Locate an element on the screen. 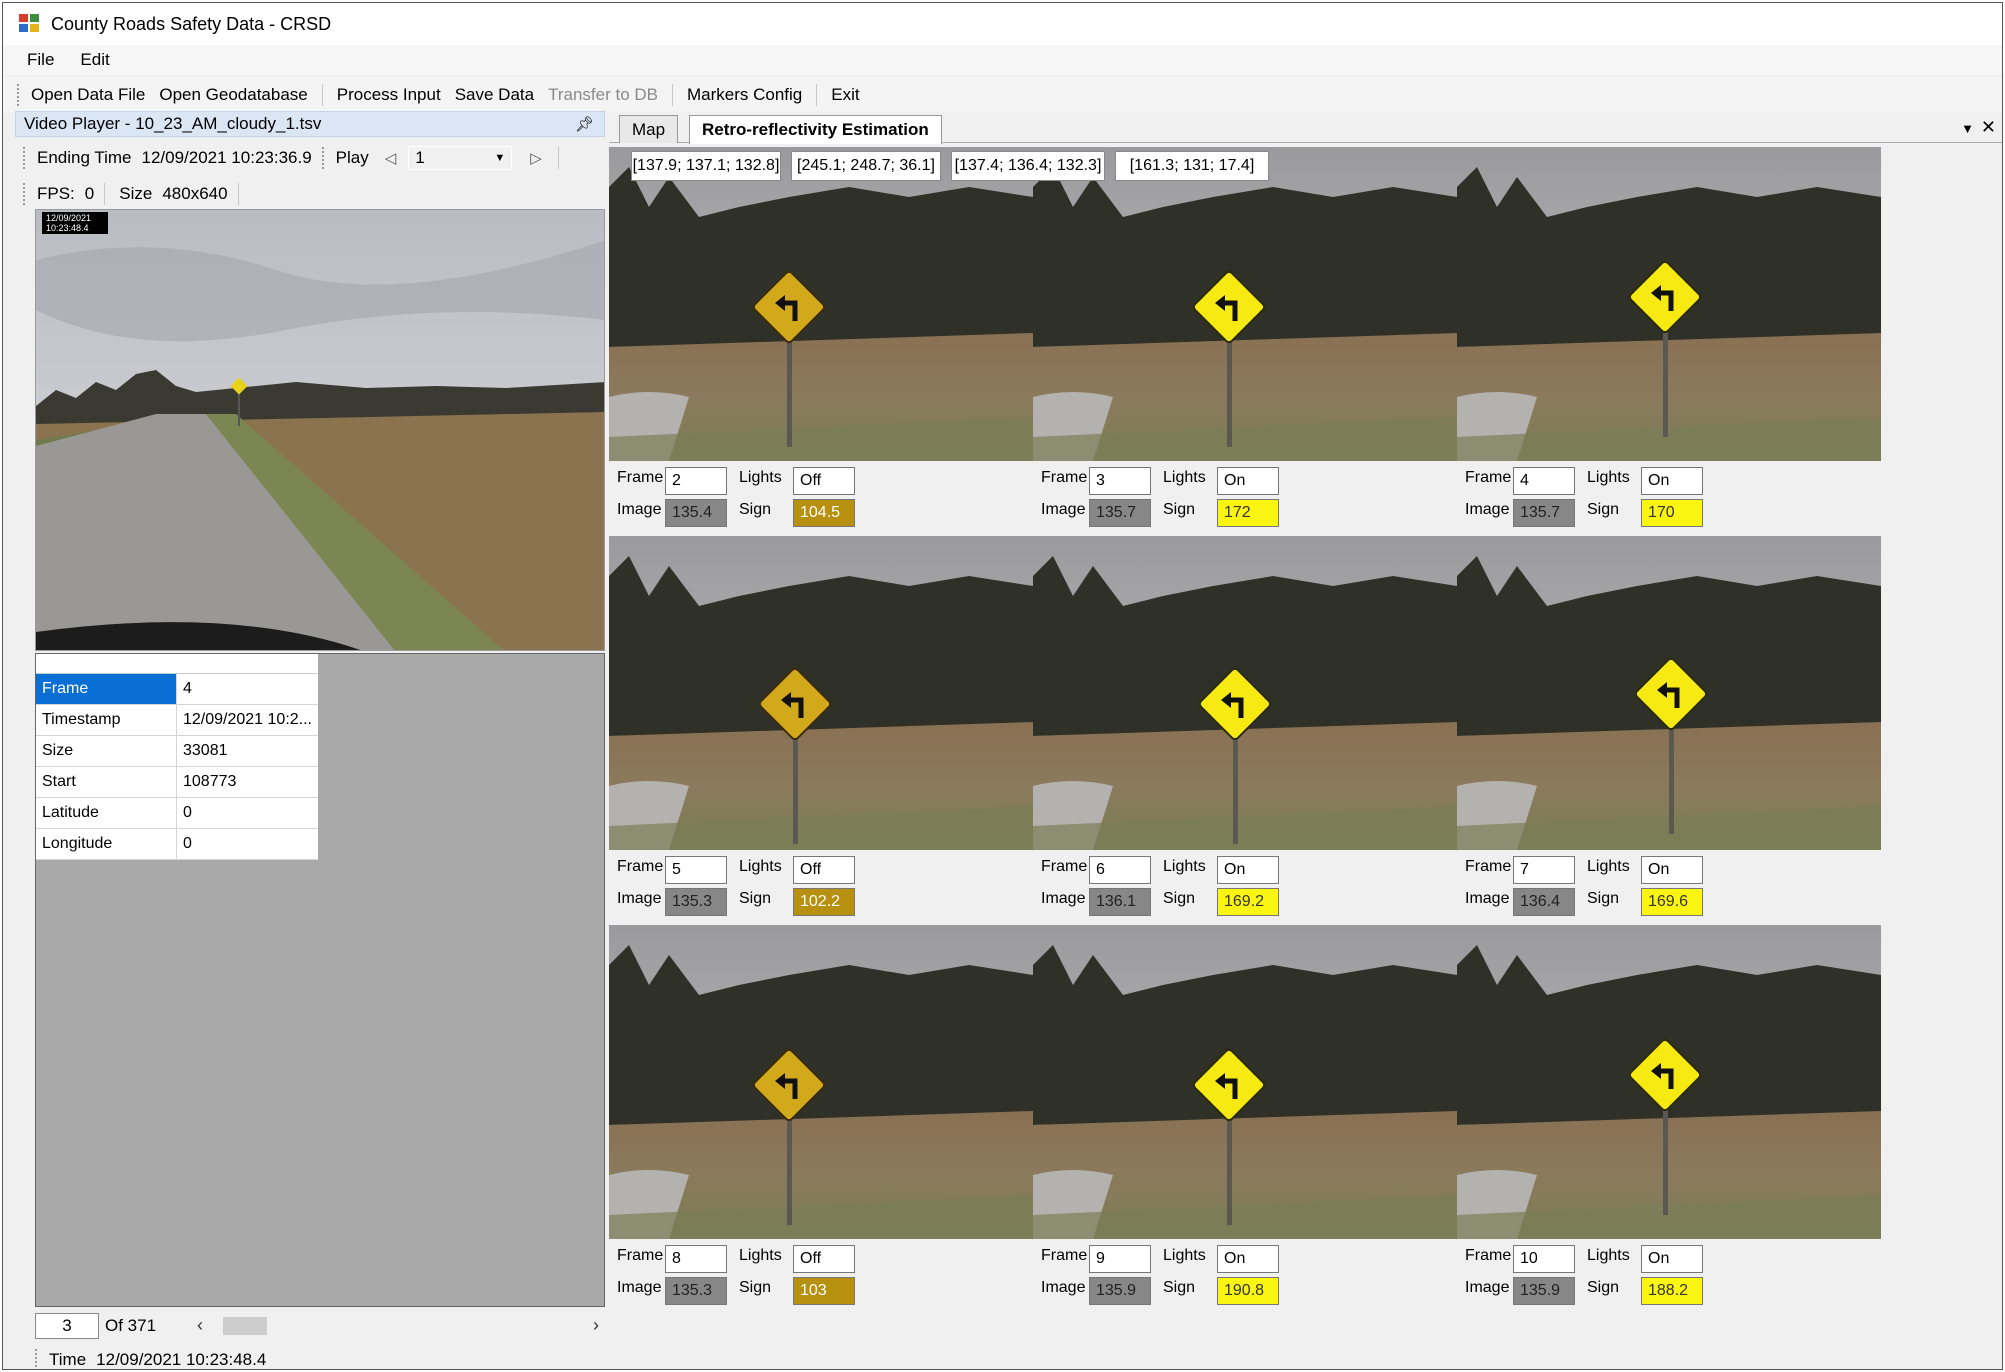 This screenshot has height=1372, width=2005. video-frame: 12/09/2021 10:23:48.4 is located at coordinates (320, 430).